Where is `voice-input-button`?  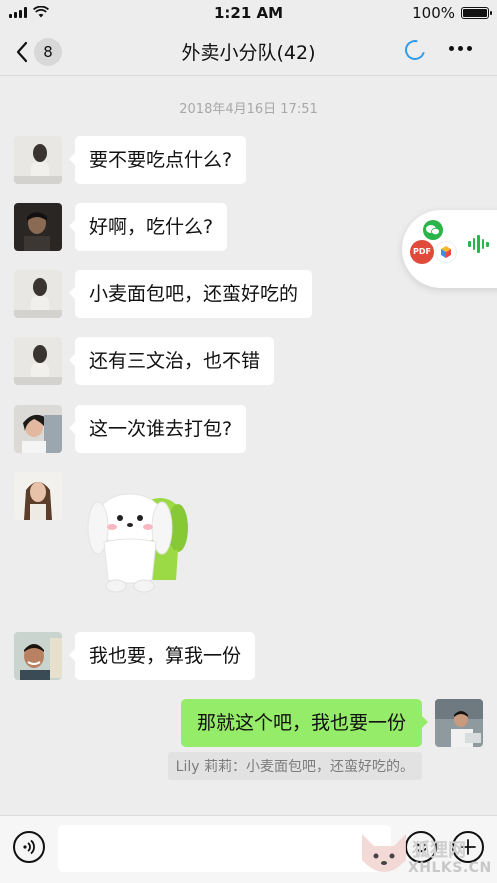 voice-input-button is located at coordinates (29, 847).